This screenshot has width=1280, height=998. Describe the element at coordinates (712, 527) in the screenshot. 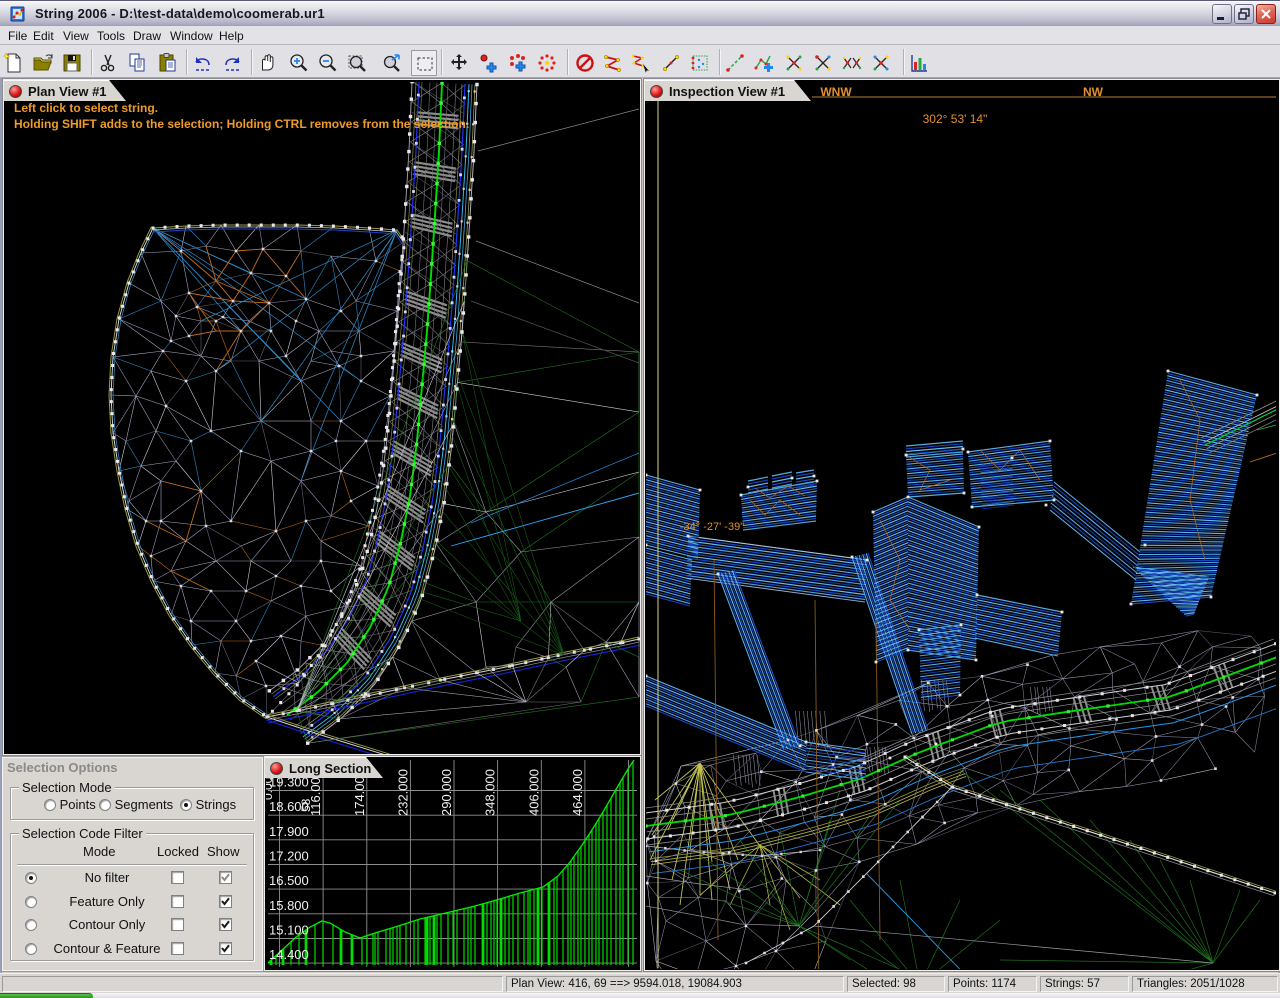

I see `svg-text: -34° -27' -39"` at that location.